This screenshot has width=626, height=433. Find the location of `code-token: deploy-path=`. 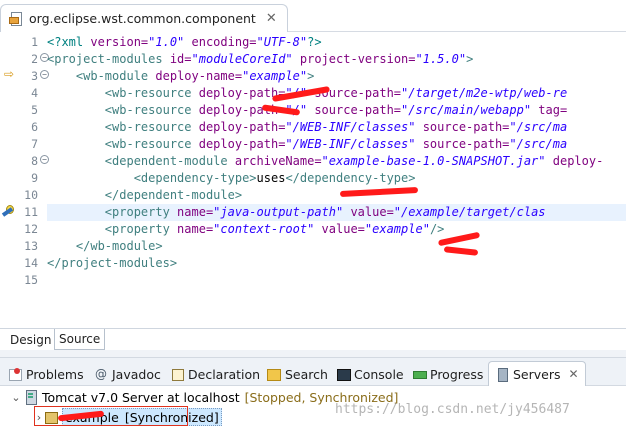

code-token: deploy-path= is located at coordinates (242, 127).